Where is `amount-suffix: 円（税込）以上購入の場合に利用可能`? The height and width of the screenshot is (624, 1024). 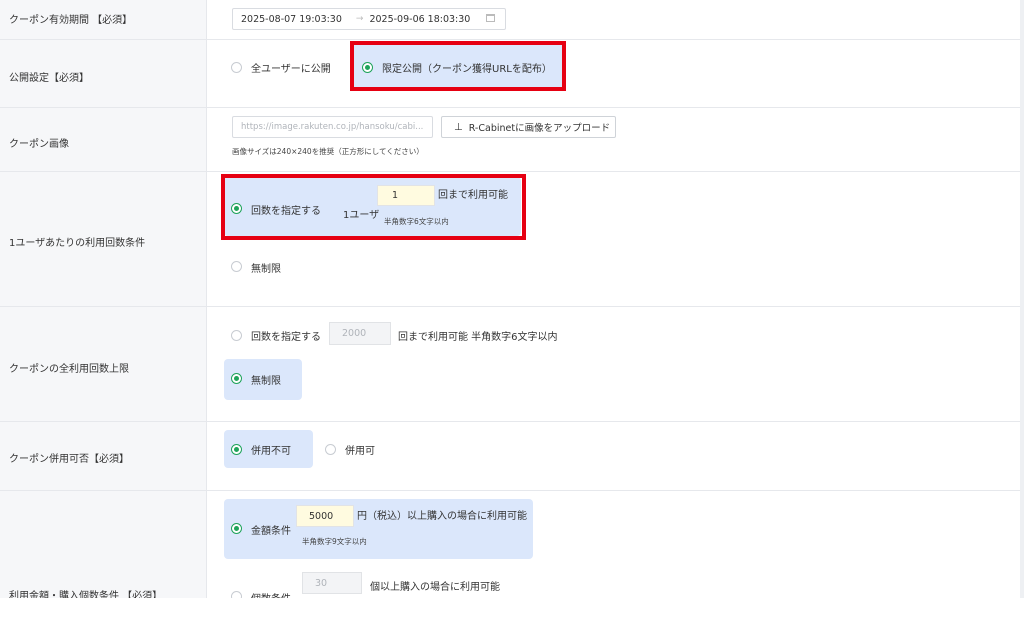
amount-suffix: 円（税込）以上購入の場合に利用可能 is located at coordinates (442, 516).